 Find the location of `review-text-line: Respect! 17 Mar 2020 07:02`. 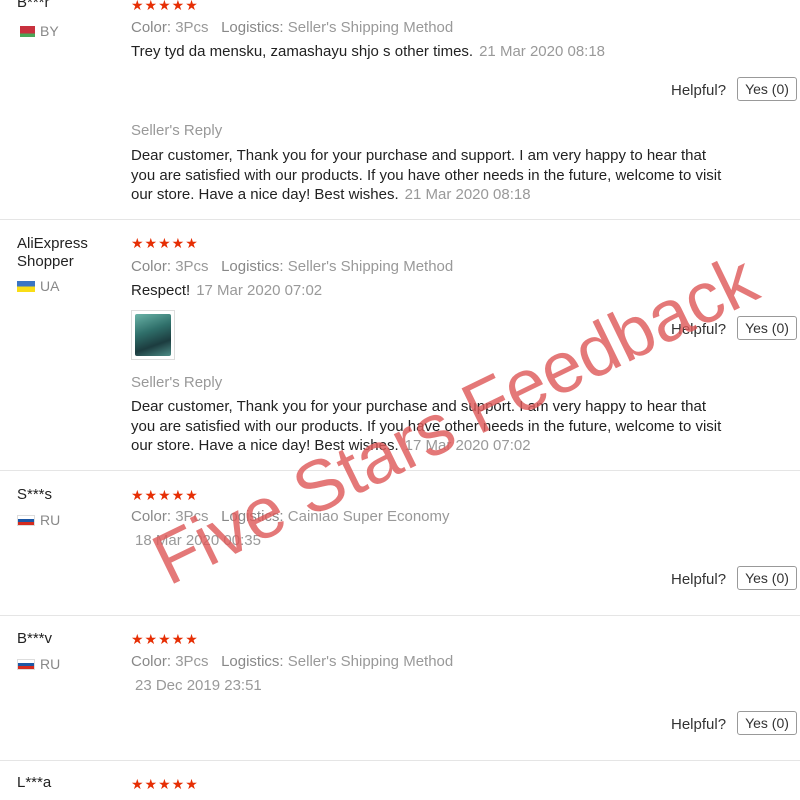

review-text-line: Respect! 17 Mar 2020 07:02 is located at coordinates (226, 290).